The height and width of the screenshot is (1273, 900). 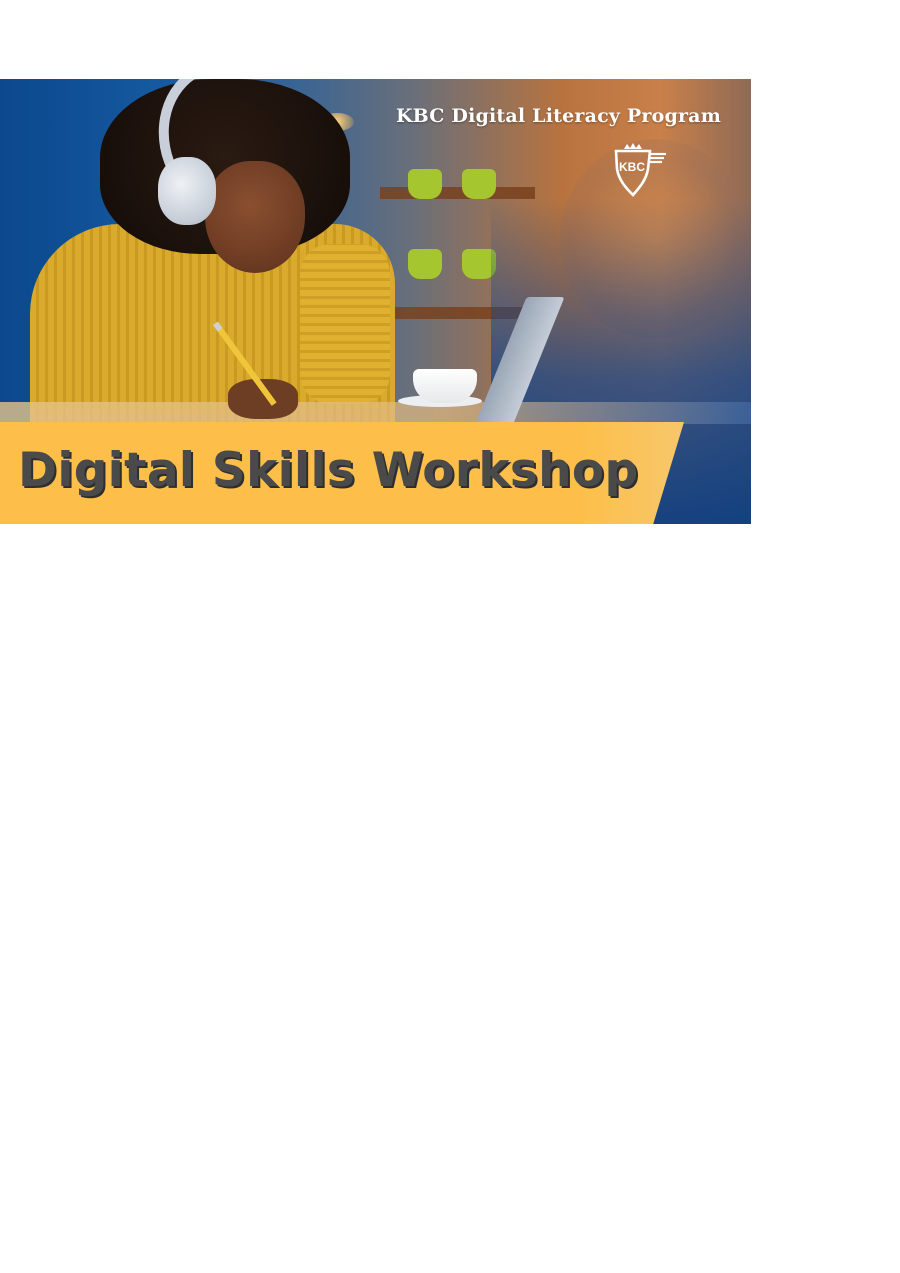 I want to click on program-title: KBC Digital Literacy Program, so click(x=558, y=116).